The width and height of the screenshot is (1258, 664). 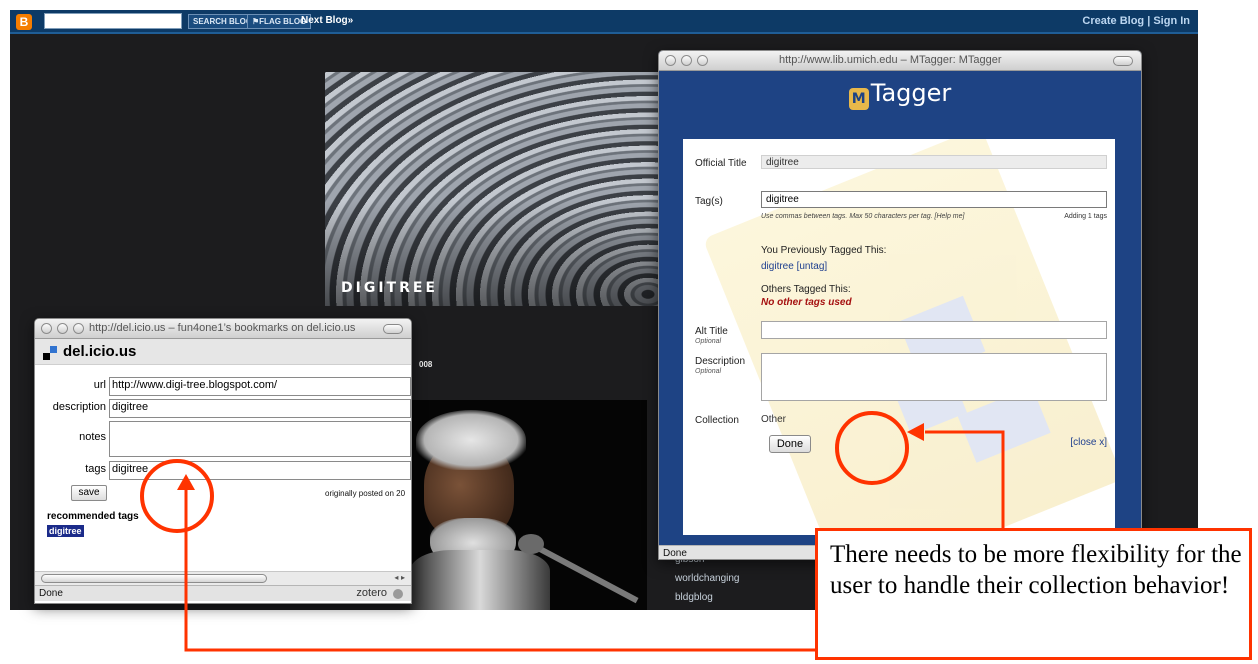 I want to click on delicious-logo-icon, so click(x=50, y=353).